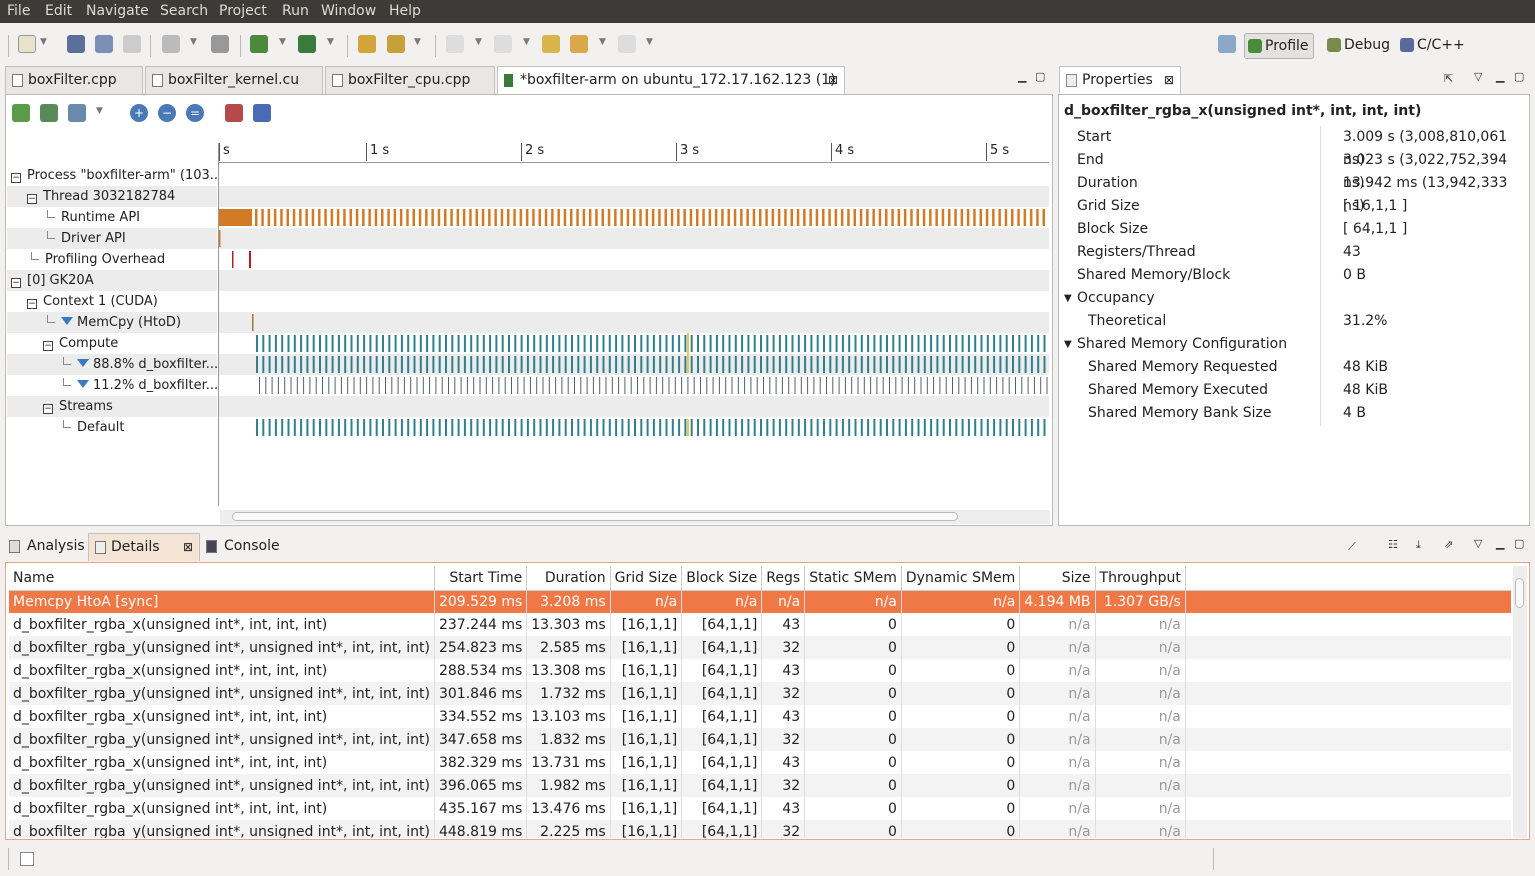  Describe the element at coordinates (1292, 298) in the screenshot. I see `prop-occupancy-group: ▼ Occupancy` at that location.